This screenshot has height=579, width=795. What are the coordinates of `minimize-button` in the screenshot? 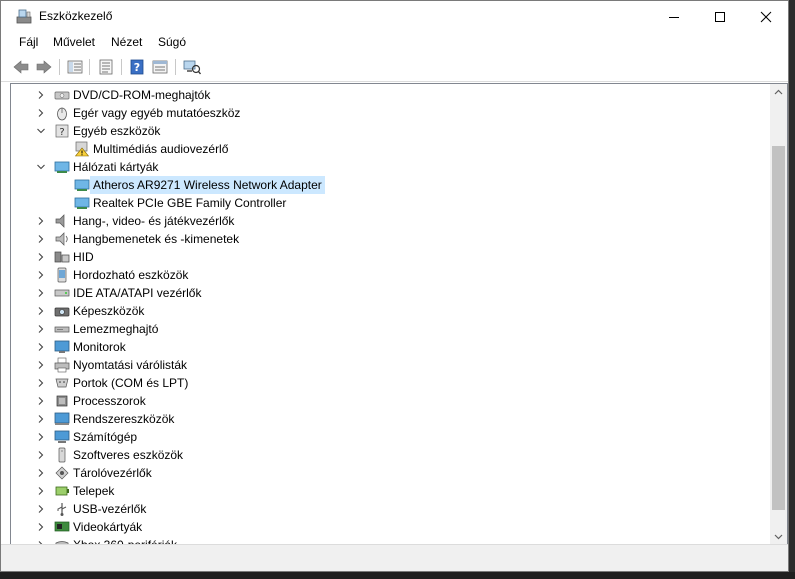 It's located at (674, 16).